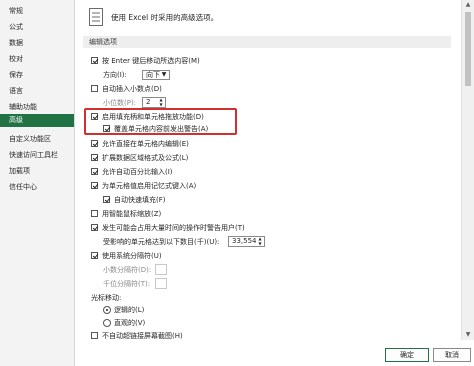 This screenshot has width=474, height=366. I want to click on sidebar-item-trust-center: 信任中心, so click(37, 187).